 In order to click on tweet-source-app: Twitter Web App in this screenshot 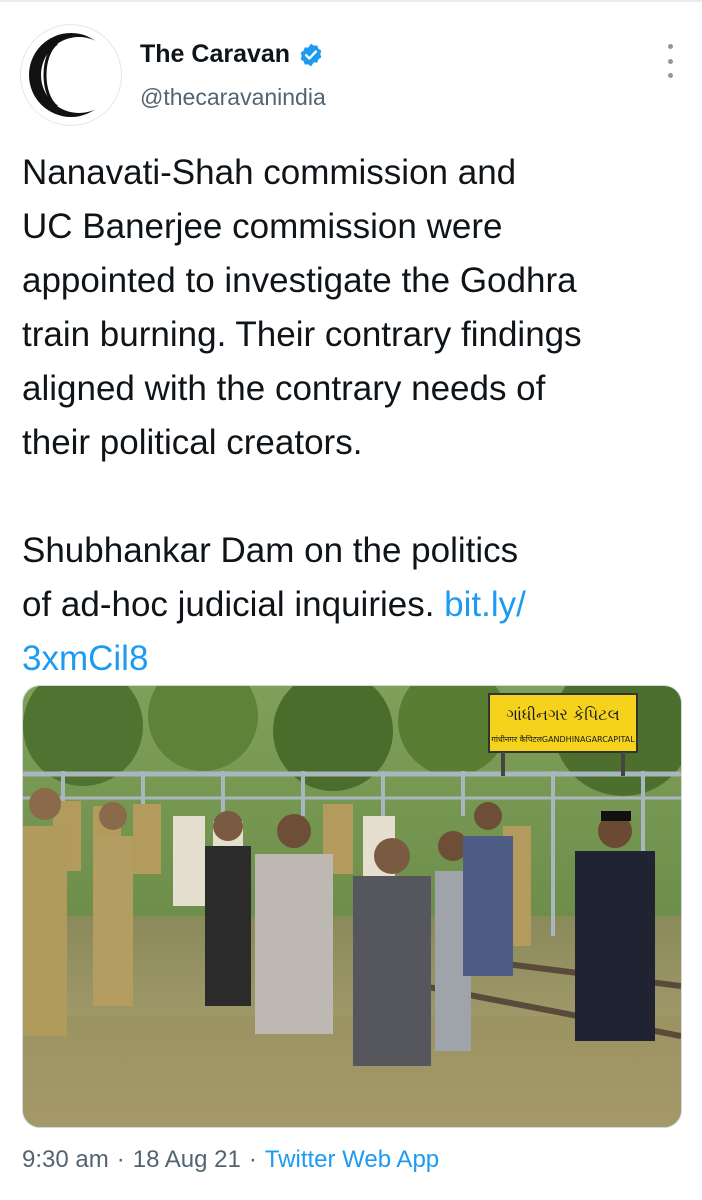, I will do `click(352, 1160)`.